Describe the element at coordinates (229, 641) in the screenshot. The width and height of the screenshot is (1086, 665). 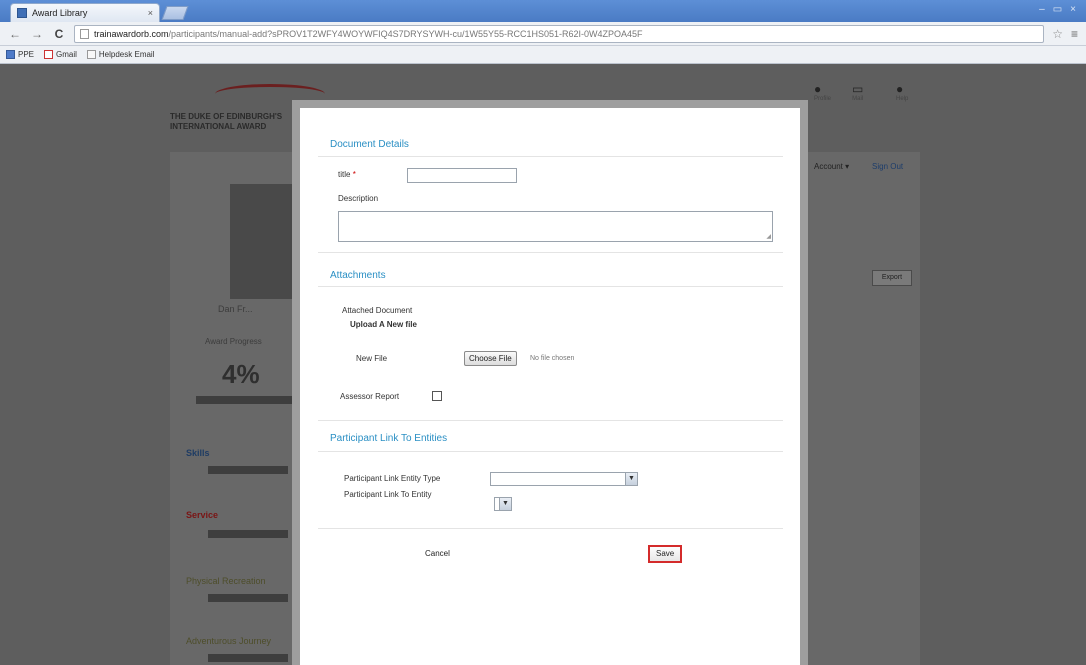
I see `side-item-adventurous: Adventurous Journey` at that location.